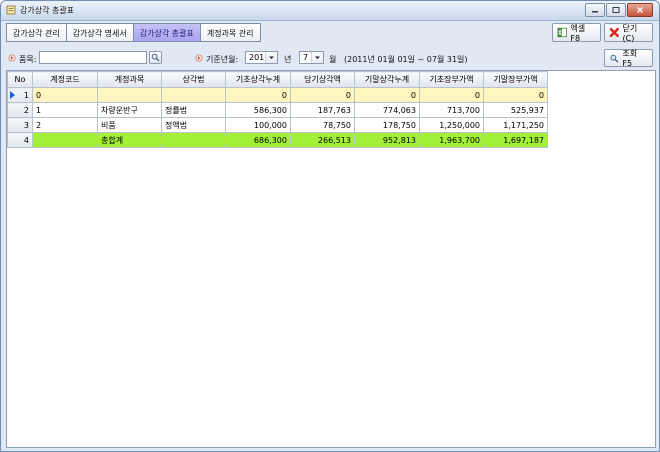 Image resolution: width=660 pixels, height=452 pixels. I want to click on magnifier-icon, so click(155, 57).